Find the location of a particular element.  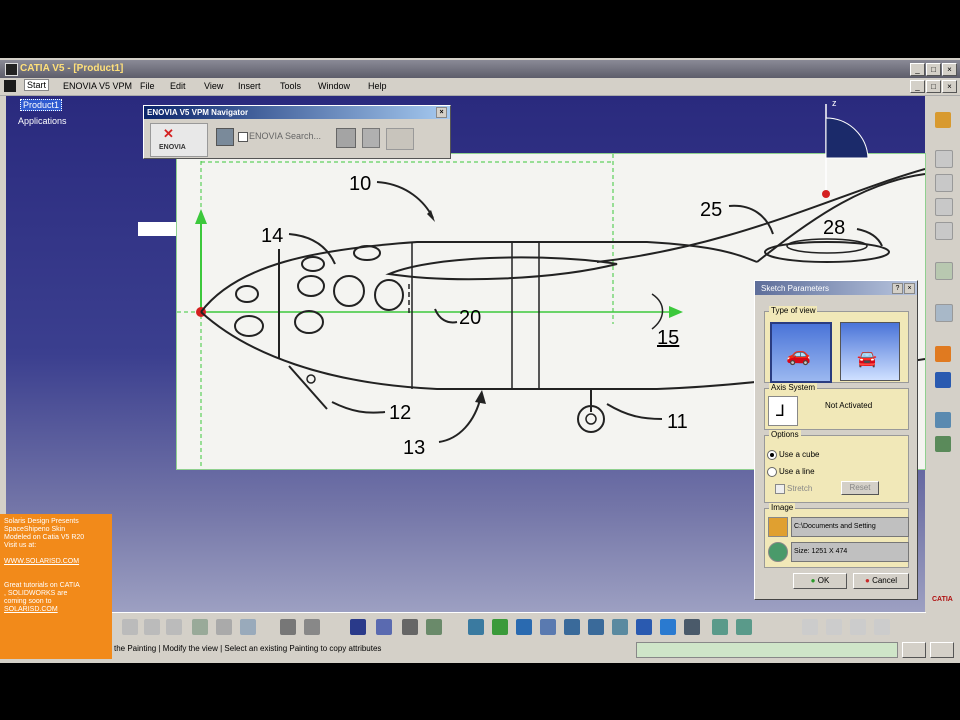

menu-view: View is located at coordinates (213, 86).